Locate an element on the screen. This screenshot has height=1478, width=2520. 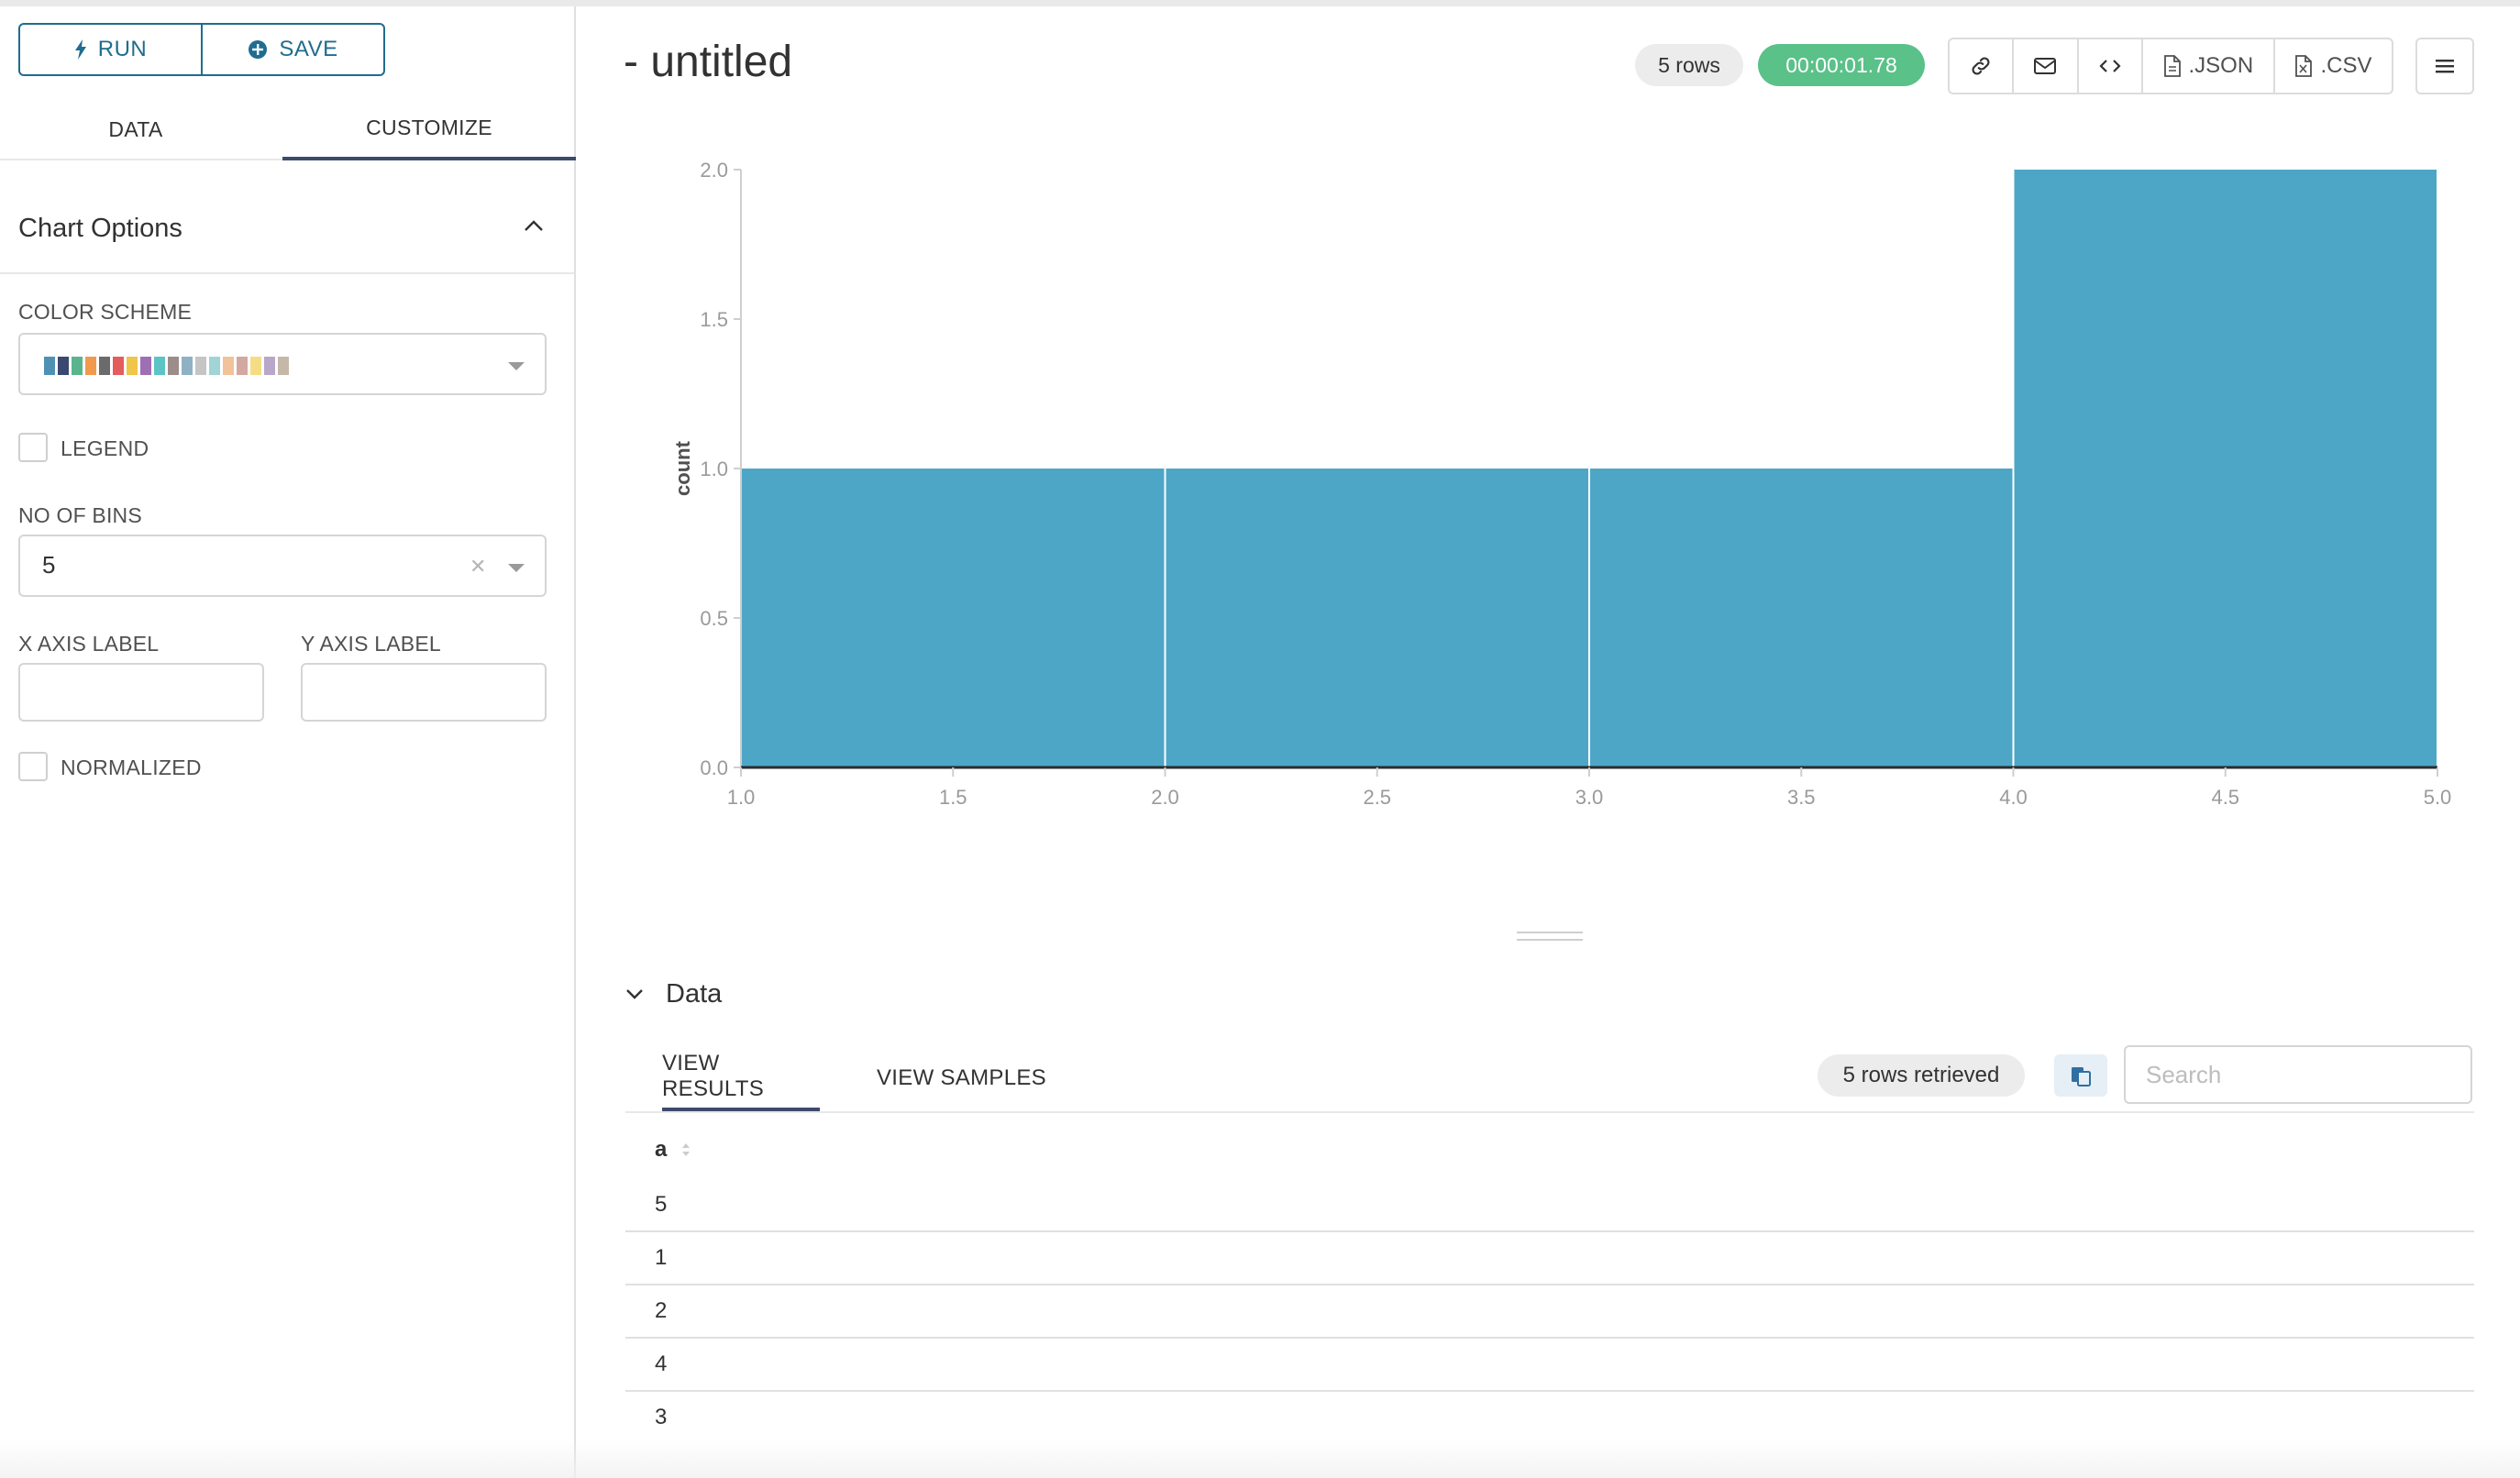
export-csv-button: .CSV is located at coordinates (2333, 66).